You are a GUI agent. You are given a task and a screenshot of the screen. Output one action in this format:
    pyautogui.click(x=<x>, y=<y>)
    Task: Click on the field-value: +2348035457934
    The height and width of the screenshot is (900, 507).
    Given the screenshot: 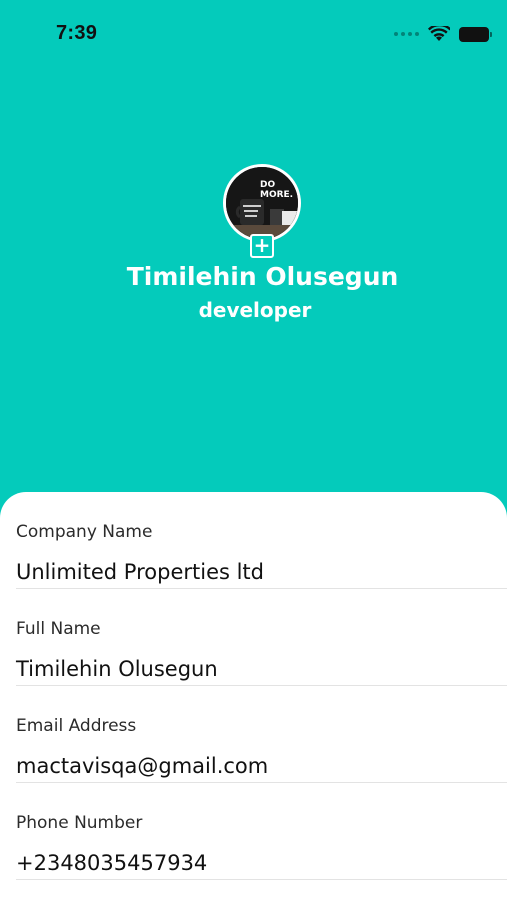 What is the action you would take?
    pyautogui.click(x=112, y=863)
    